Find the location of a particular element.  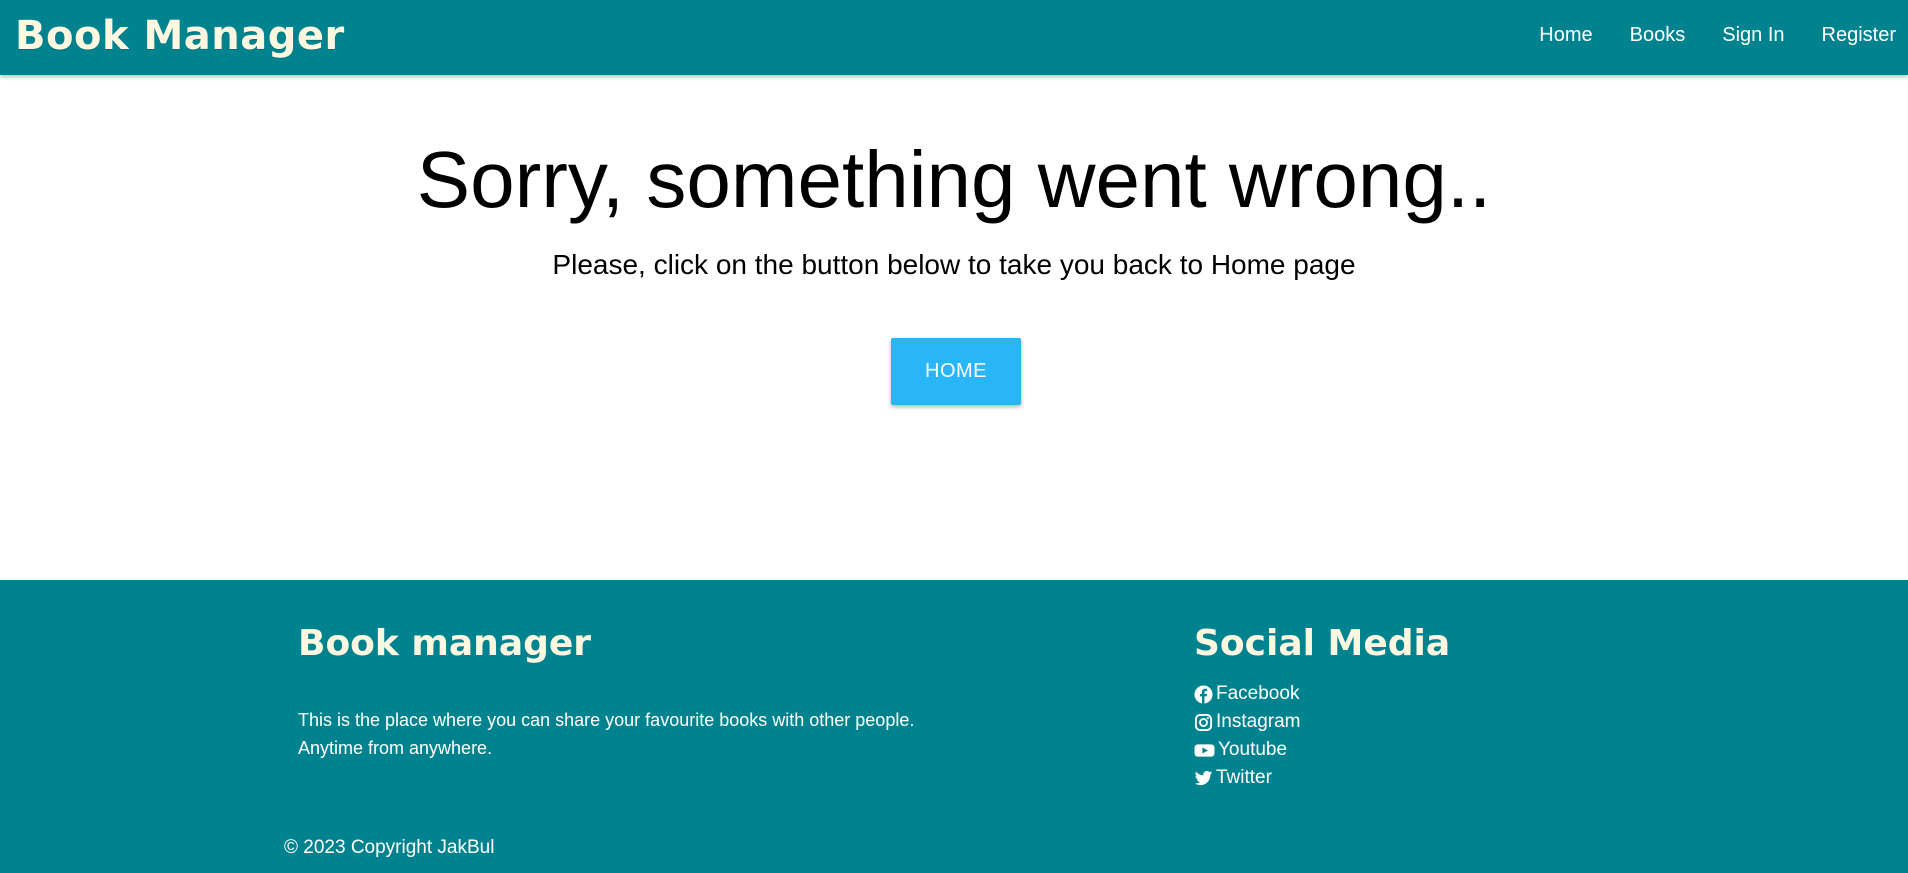

social-link-instagram: Instagram is located at coordinates (1247, 722).